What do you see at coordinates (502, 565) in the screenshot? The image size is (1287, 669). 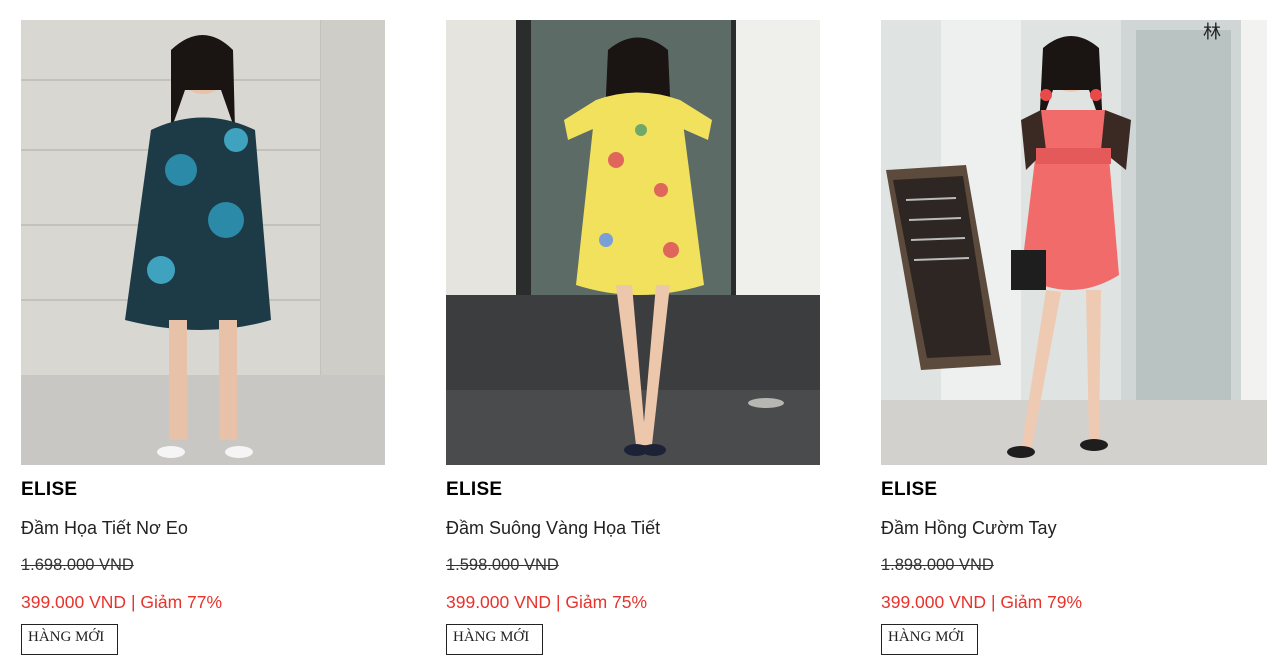 I see `original-price: 1.598.000 VND` at bounding box center [502, 565].